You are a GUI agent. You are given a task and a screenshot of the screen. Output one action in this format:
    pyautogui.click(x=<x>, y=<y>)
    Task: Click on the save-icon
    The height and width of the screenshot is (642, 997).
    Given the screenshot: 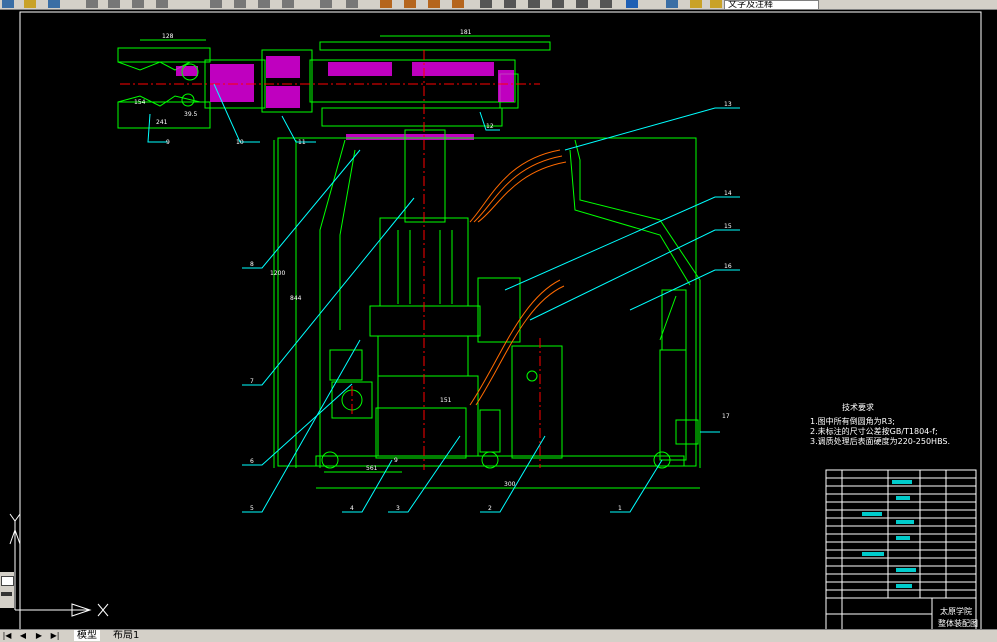 What is the action you would take?
    pyautogui.click(x=54, y=4)
    